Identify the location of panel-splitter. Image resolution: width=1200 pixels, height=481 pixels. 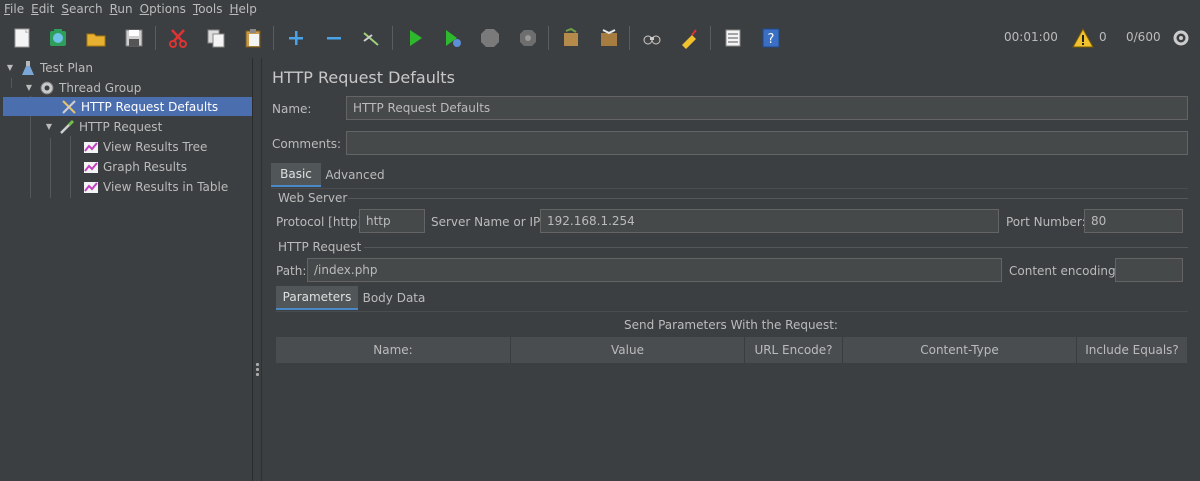
(257, 269).